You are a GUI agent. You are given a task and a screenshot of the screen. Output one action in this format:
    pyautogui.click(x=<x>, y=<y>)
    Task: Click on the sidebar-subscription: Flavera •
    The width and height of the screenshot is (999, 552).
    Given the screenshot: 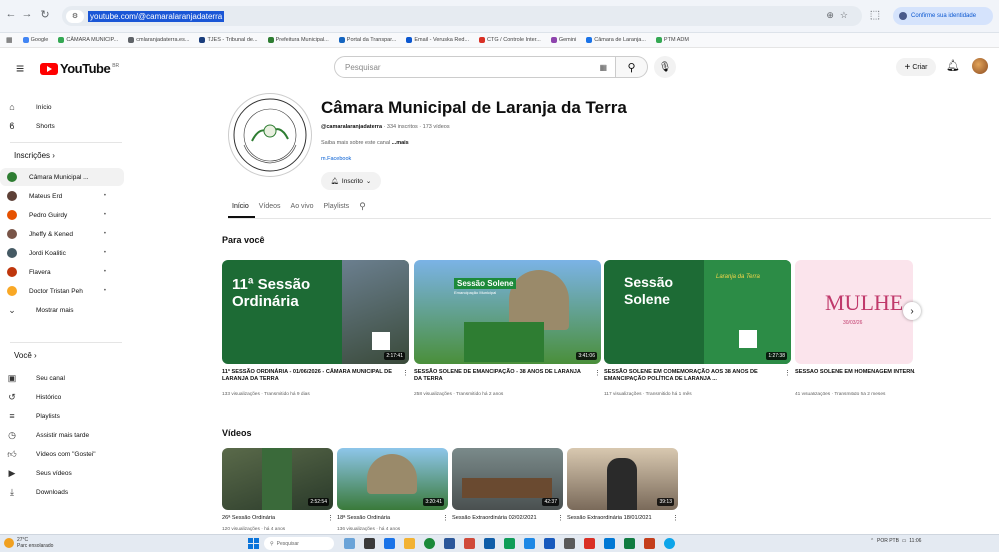 What is the action you would take?
    pyautogui.click(x=62, y=272)
    